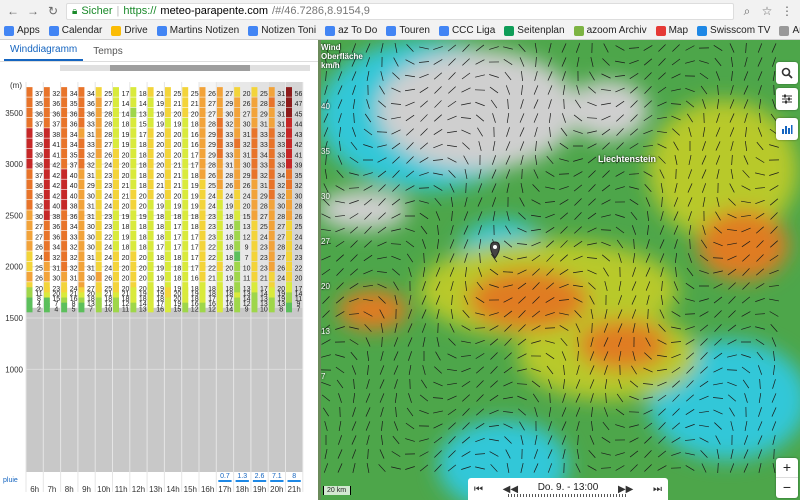 The width and height of the screenshot is (800, 500). I want to click on doc-icon, so click(391, 30).